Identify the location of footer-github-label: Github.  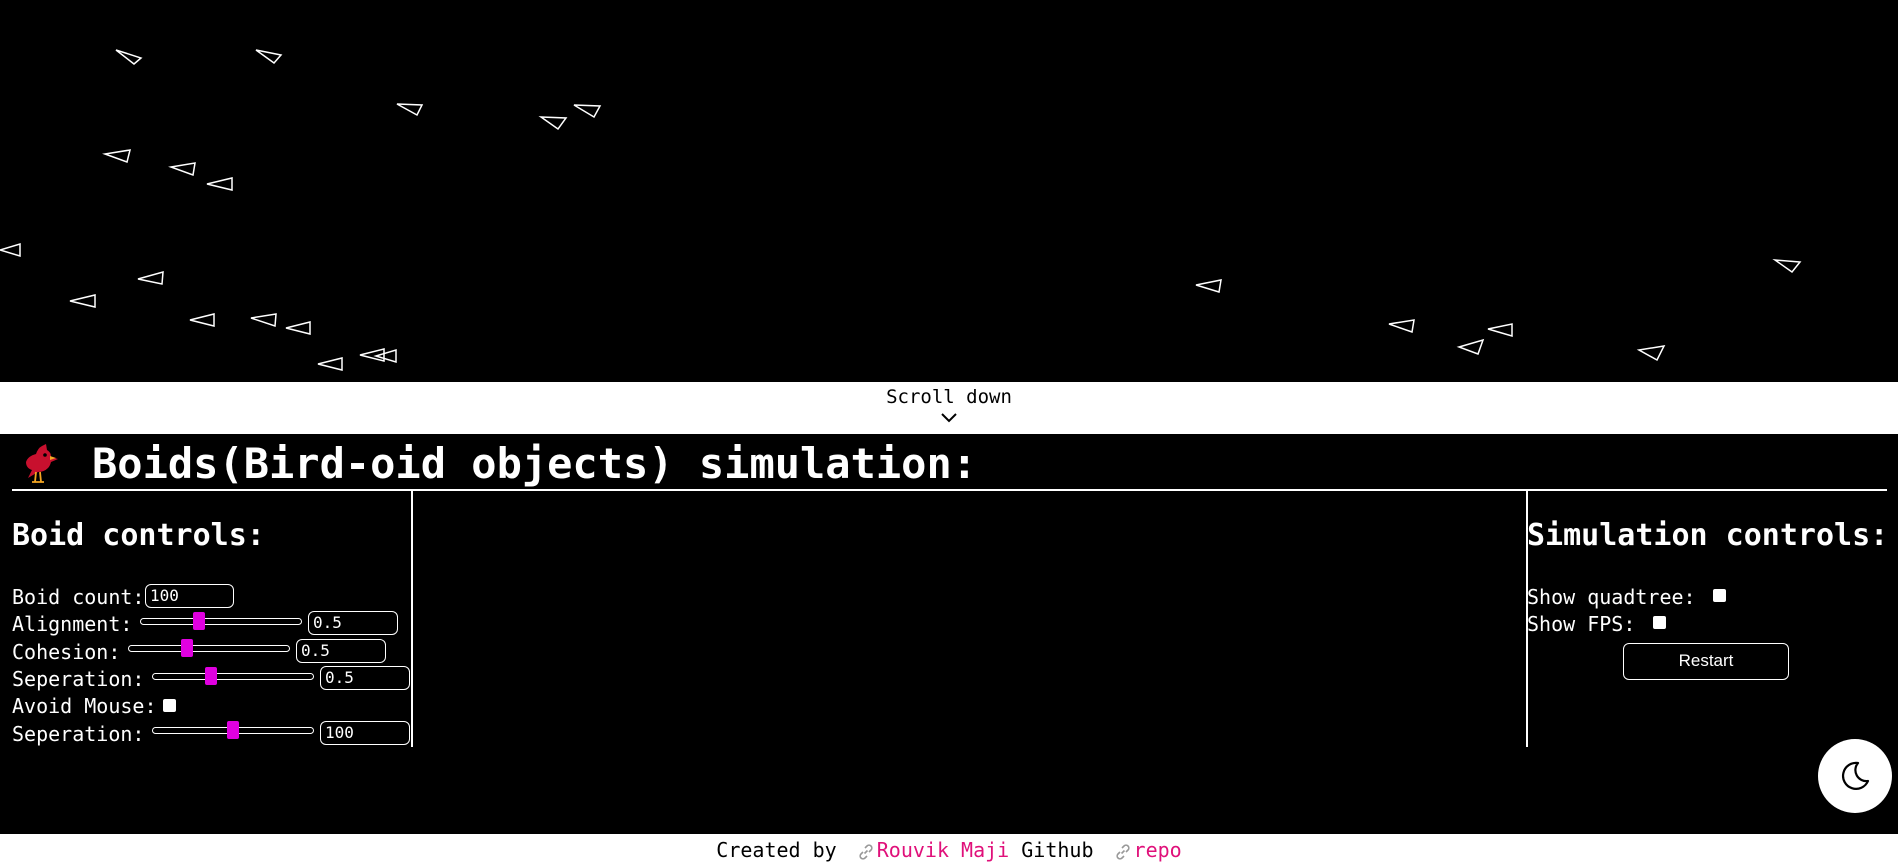
(1057, 850).